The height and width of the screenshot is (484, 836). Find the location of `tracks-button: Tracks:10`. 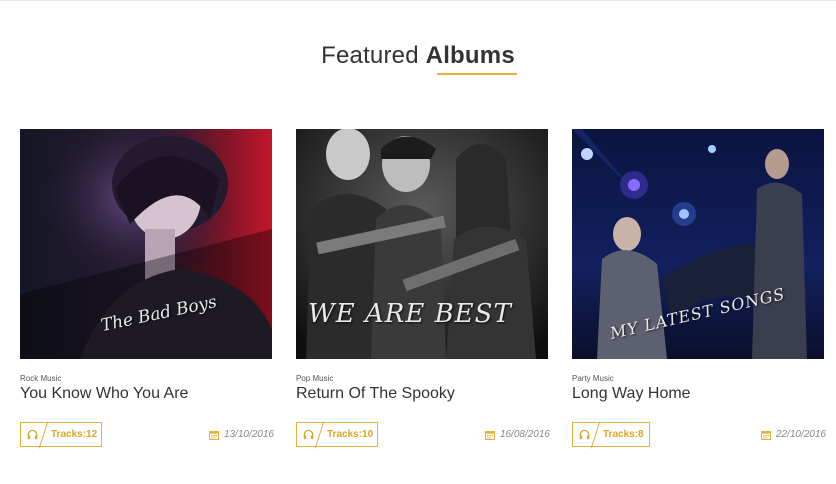

tracks-button: Tracks:10 is located at coordinates (337, 434).